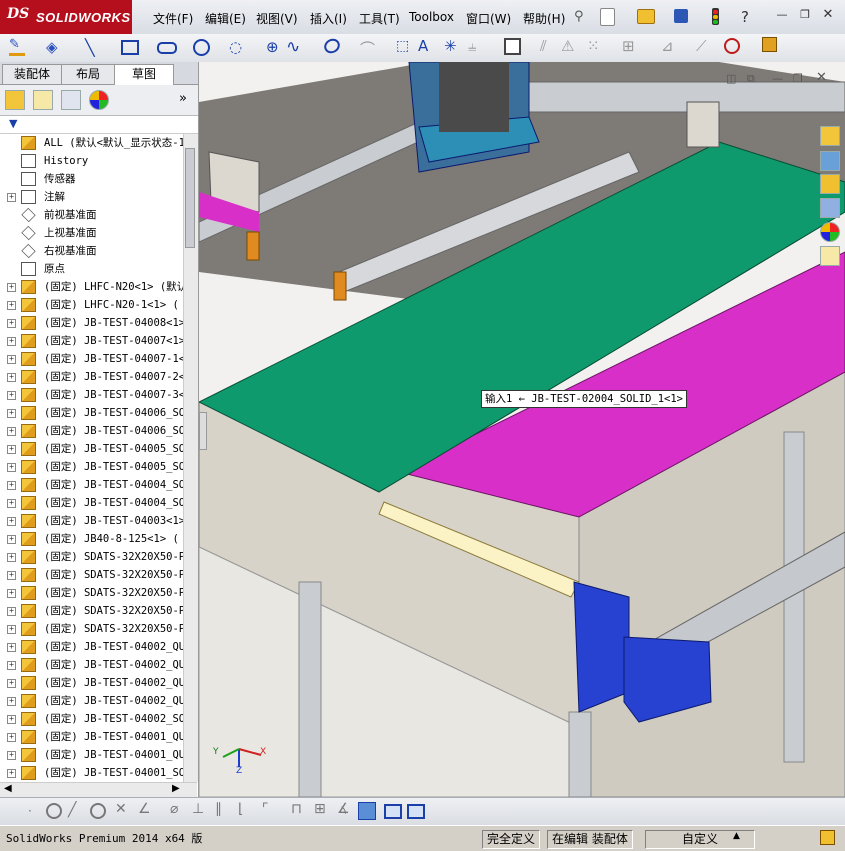  I want to click on scroll-right-icon: ▶, so click(176, 788).